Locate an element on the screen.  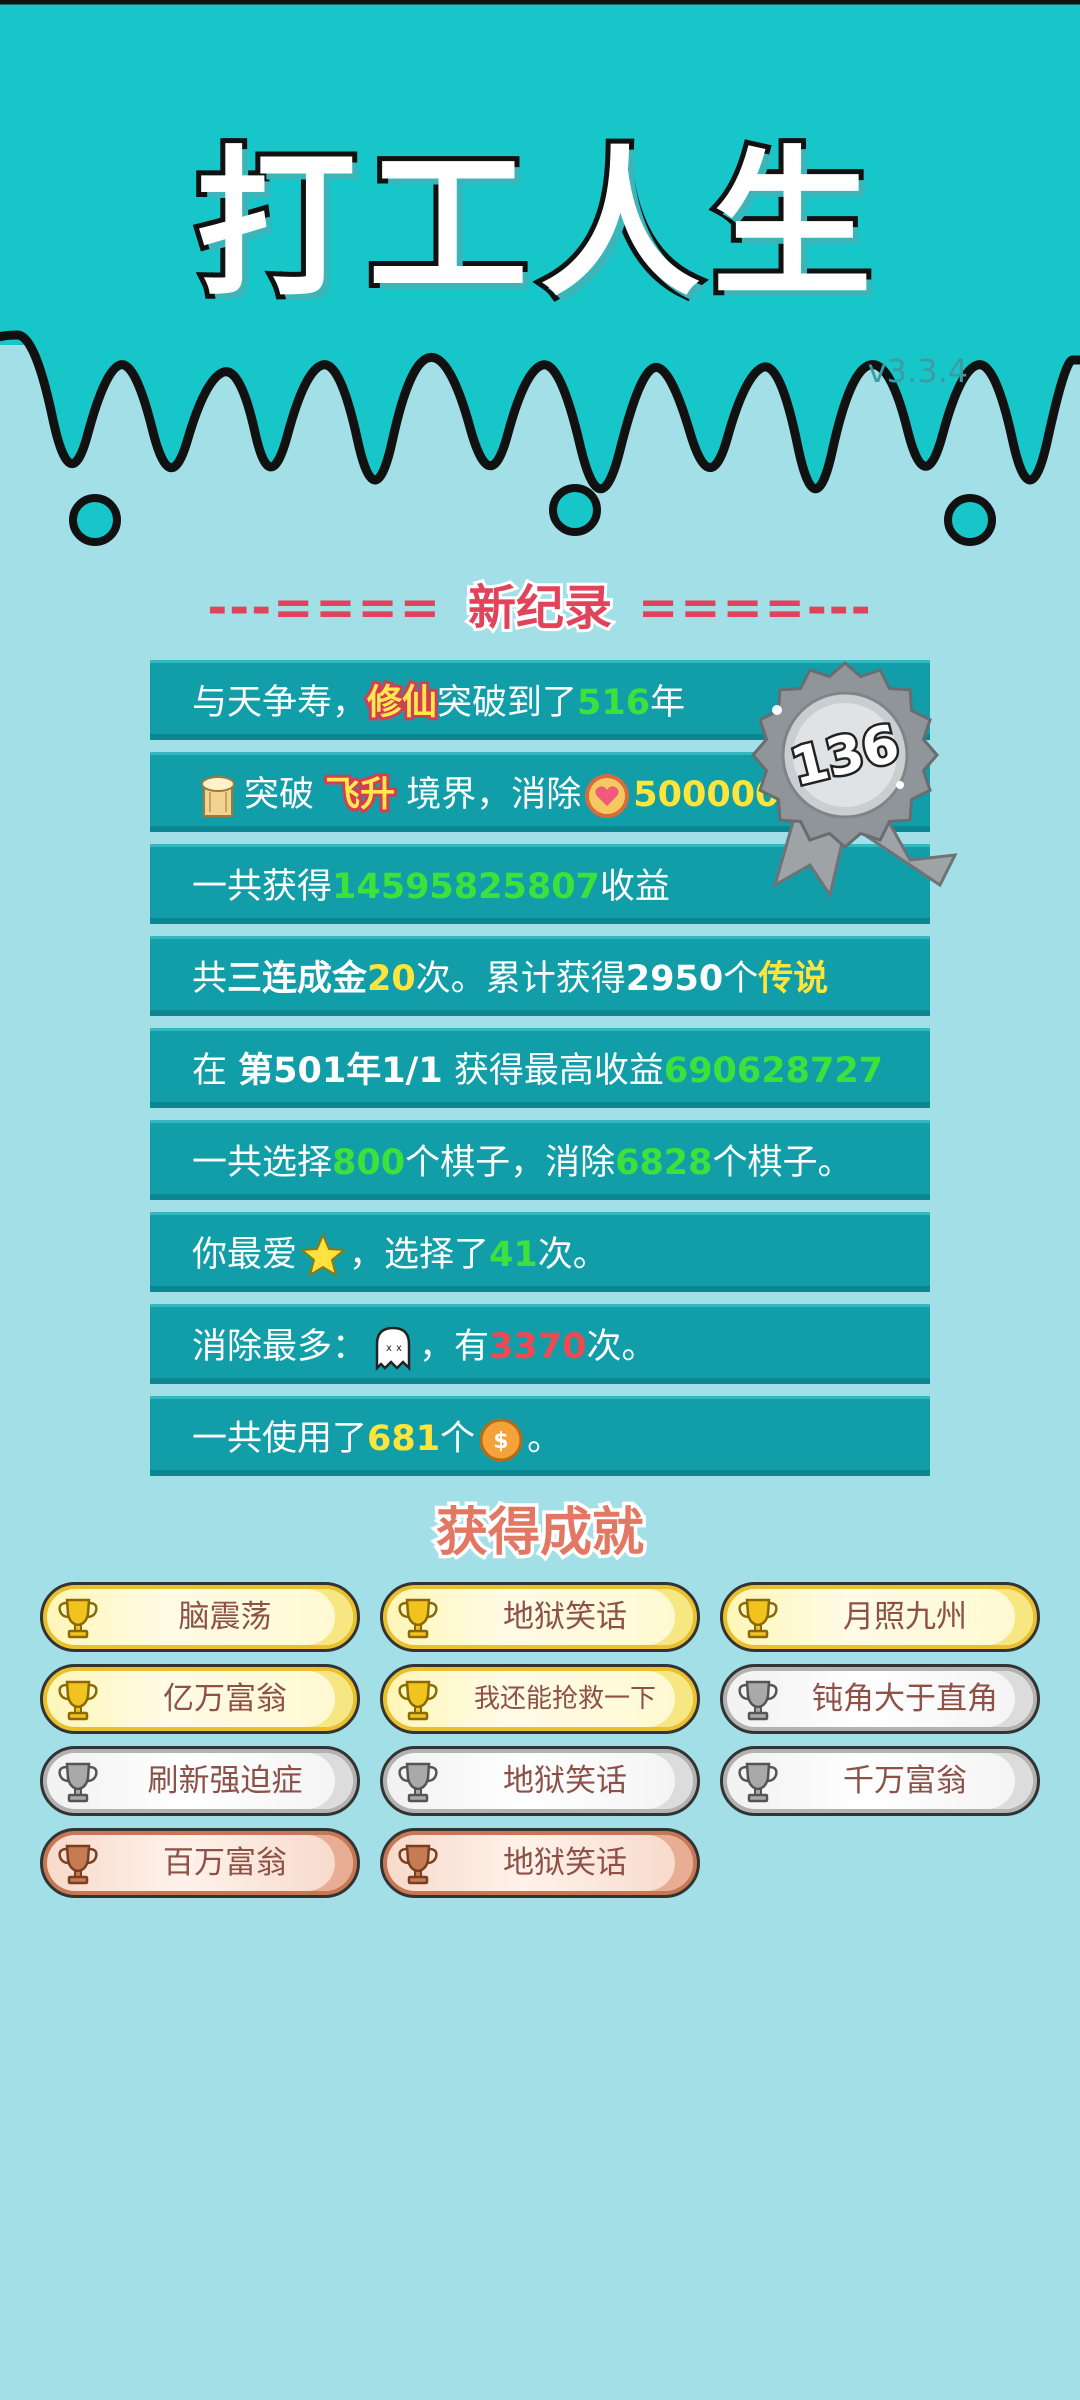
ghost-icon: xx is located at coordinates (393, 1349).